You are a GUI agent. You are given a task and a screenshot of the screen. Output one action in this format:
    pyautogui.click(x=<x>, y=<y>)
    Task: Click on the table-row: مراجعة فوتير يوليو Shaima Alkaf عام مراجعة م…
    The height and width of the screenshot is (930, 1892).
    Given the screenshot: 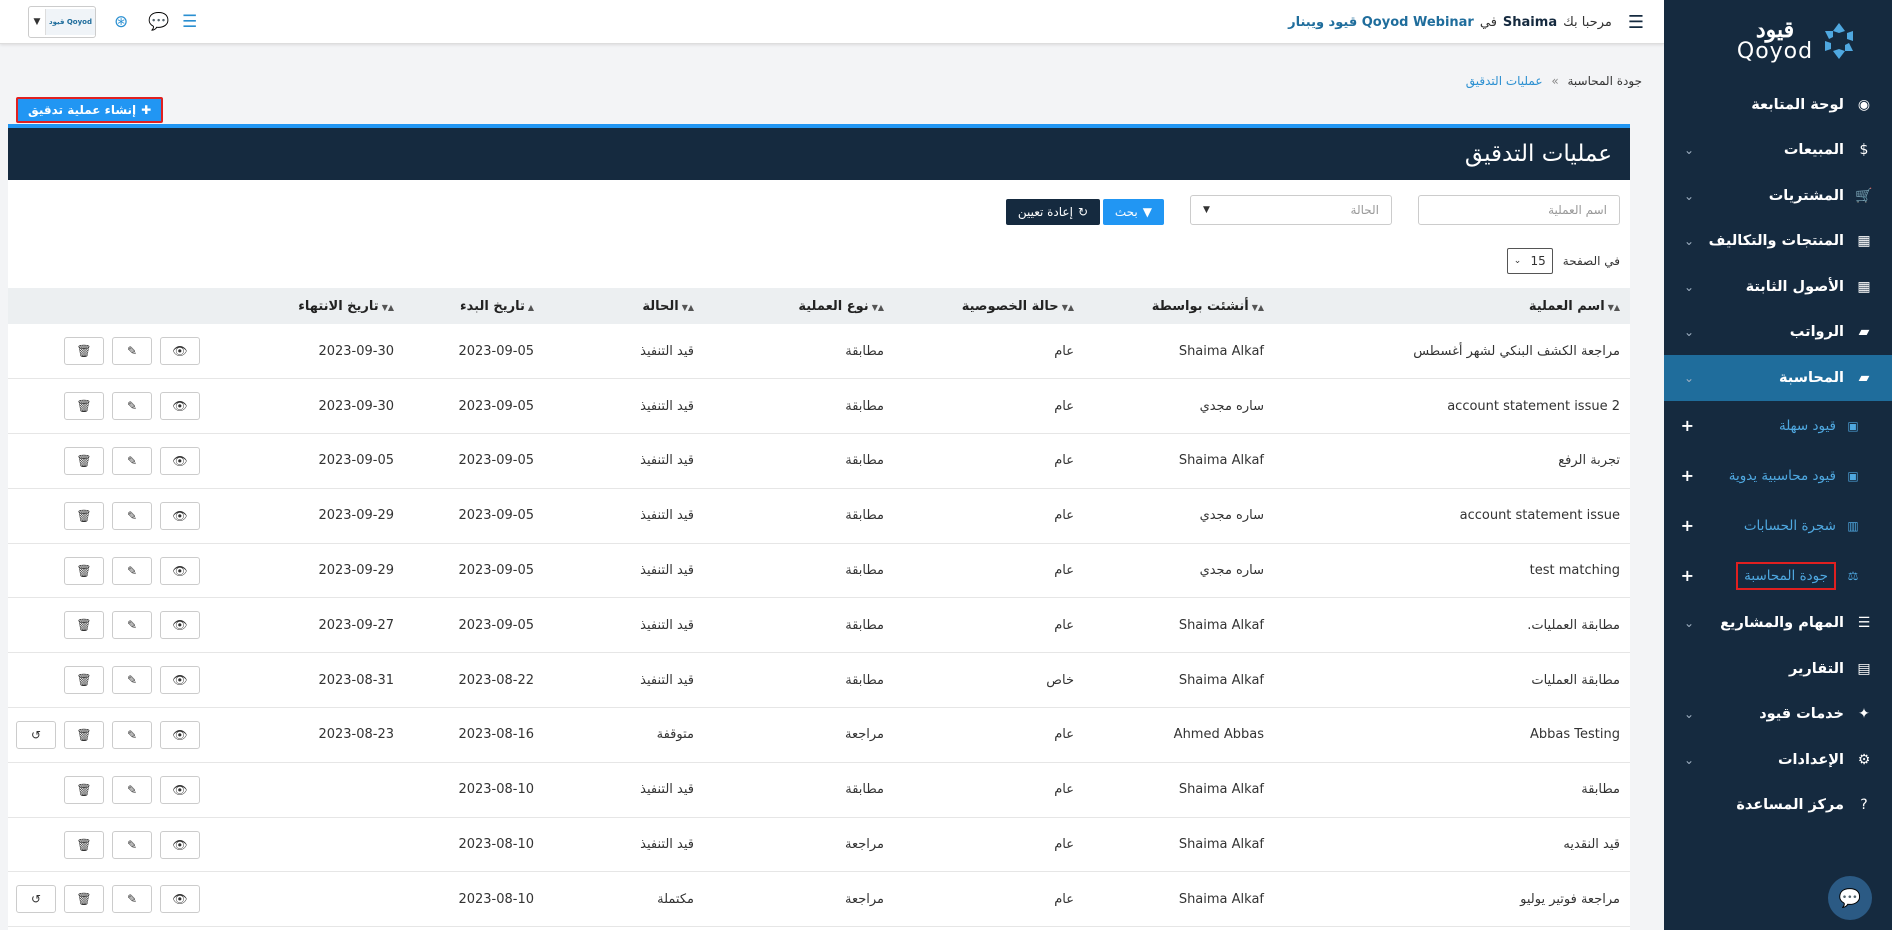 What is the action you would take?
    pyautogui.click(x=819, y=899)
    